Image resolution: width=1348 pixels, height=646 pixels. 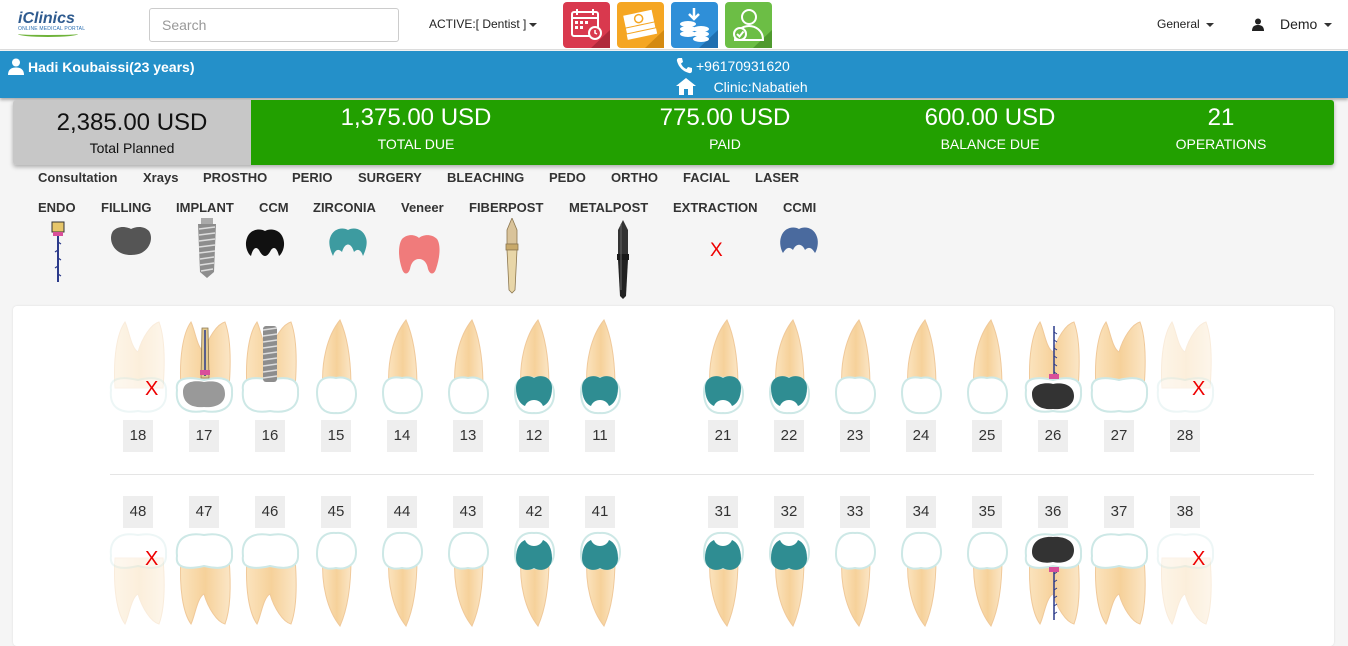 What do you see at coordinates (57, 207) in the screenshot?
I see `tool-endo-label: ENDO` at bounding box center [57, 207].